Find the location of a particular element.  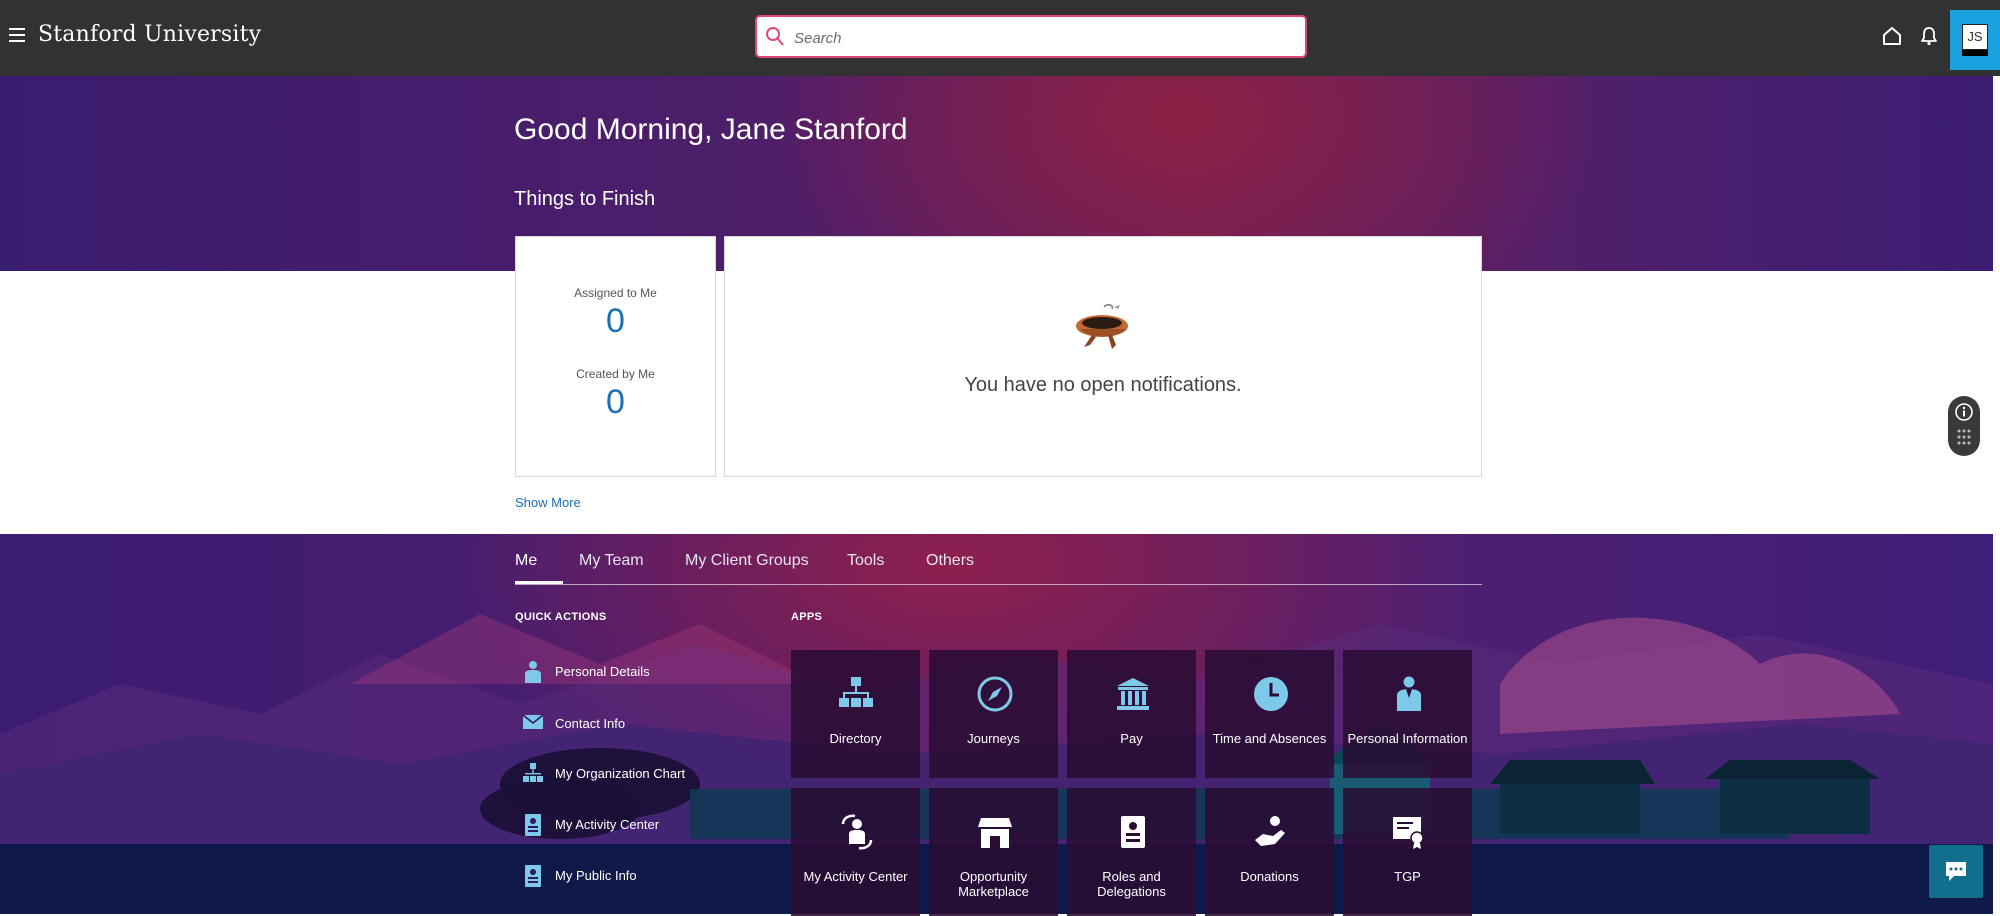

info-icon is located at coordinates (1964, 412).